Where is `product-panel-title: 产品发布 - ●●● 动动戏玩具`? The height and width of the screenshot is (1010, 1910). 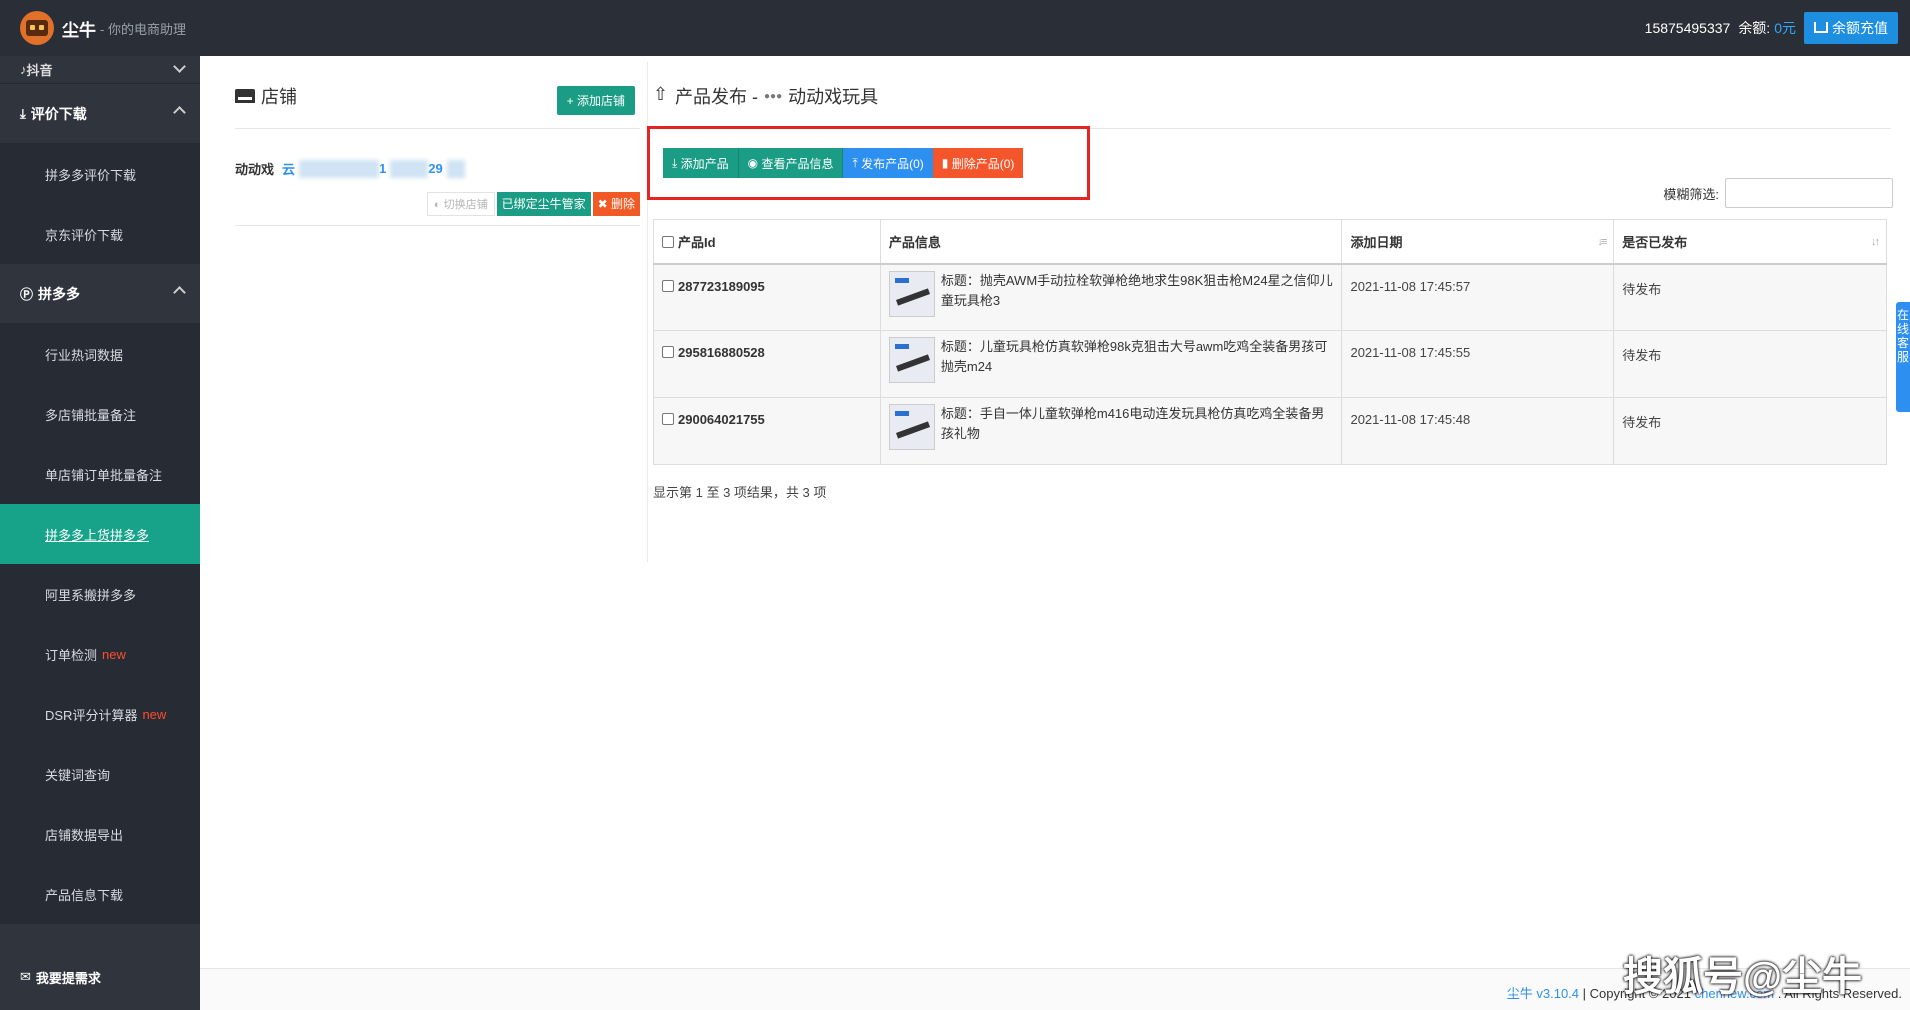
product-panel-title: 产品发布 - ●●● 动动戏玩具 is located at coordinates (1273, 96).